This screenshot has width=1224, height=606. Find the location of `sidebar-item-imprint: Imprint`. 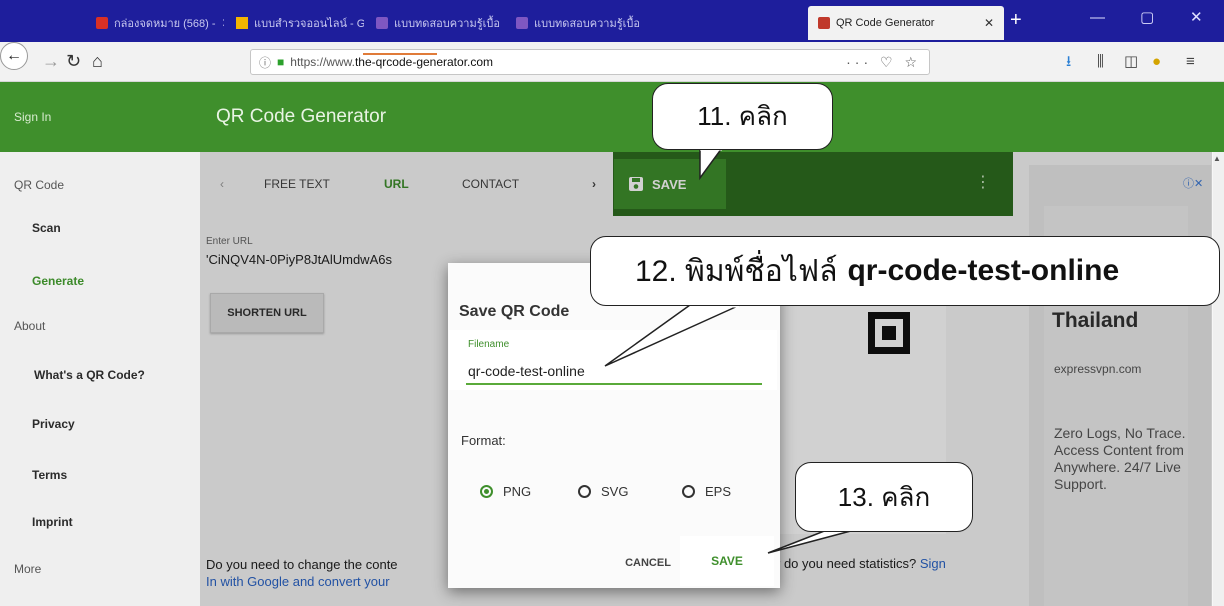

sidebar-item-imprint: Imprint is located at coordinates (52, 522).